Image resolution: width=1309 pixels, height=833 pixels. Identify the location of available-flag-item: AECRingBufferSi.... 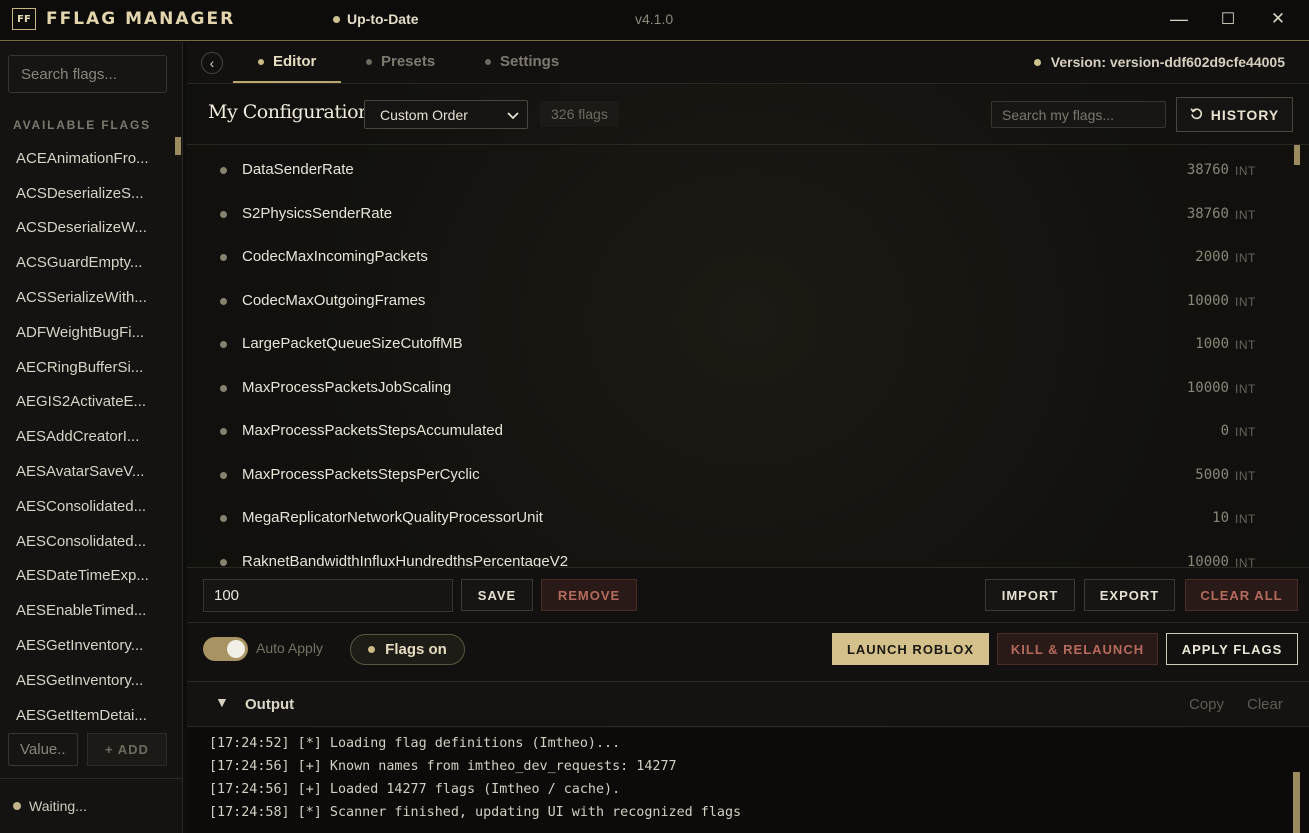
(87, 367).